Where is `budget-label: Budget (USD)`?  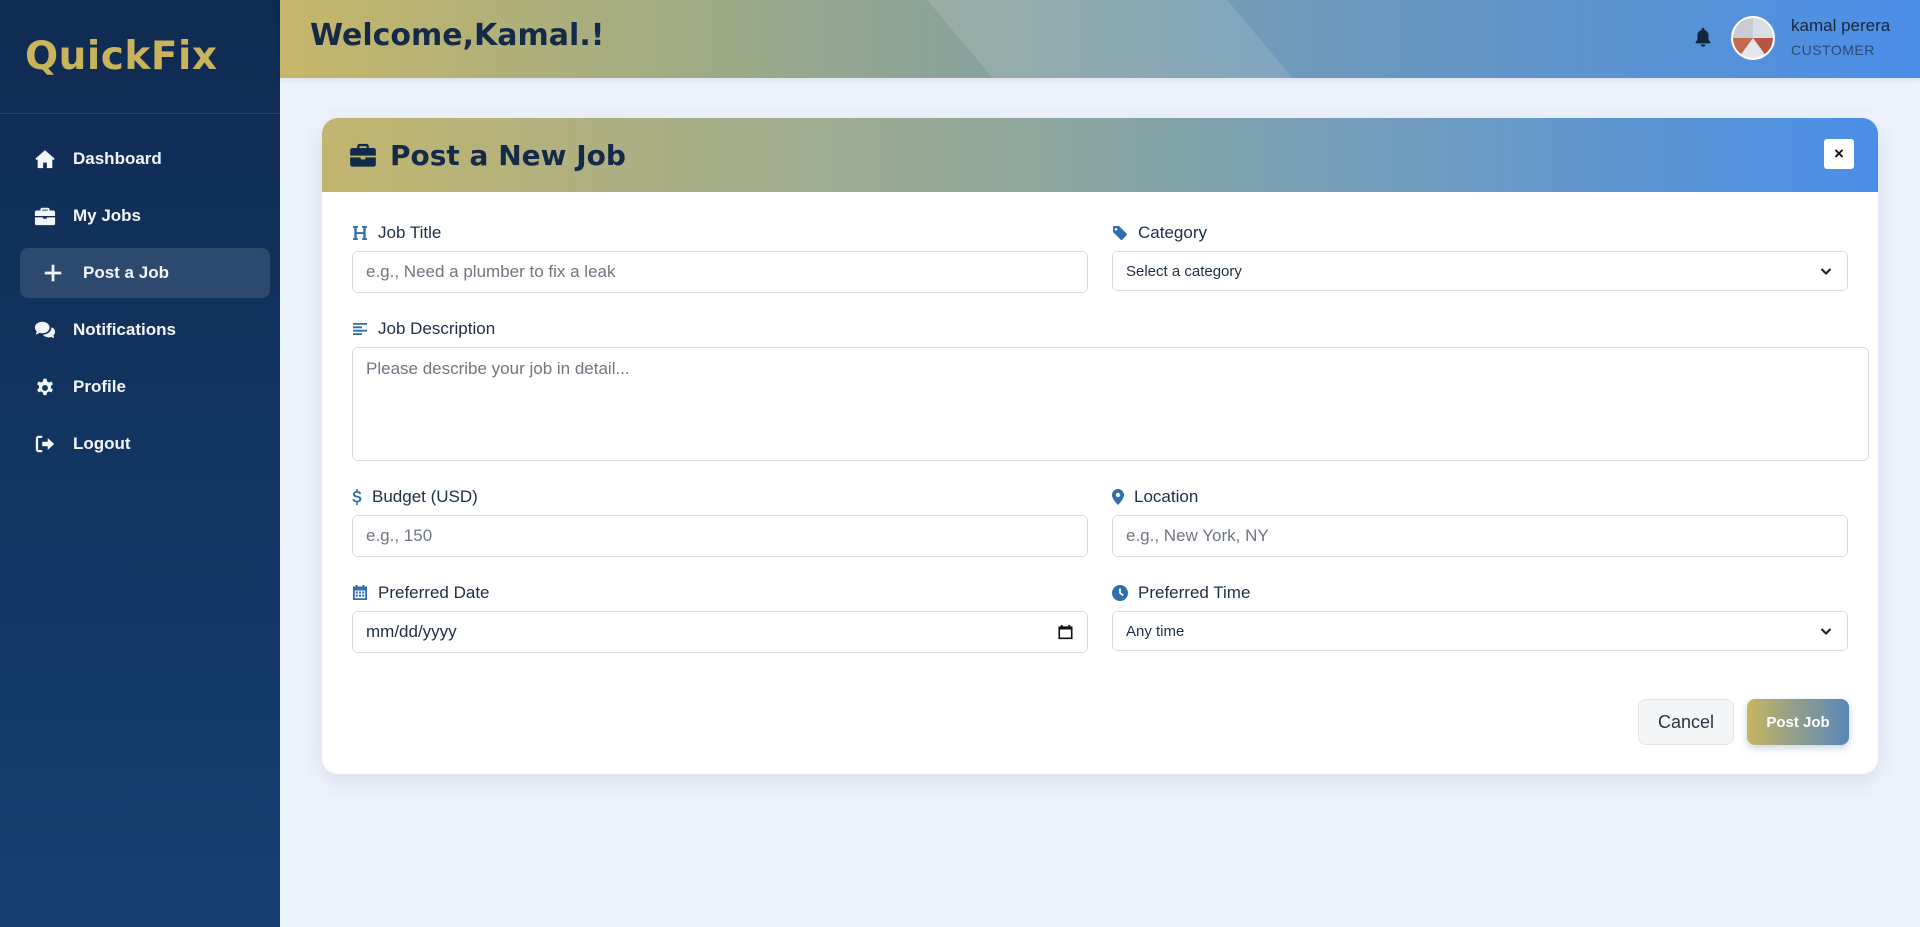
budget-label: Budget (USD) is located at coordinates (720, 497).